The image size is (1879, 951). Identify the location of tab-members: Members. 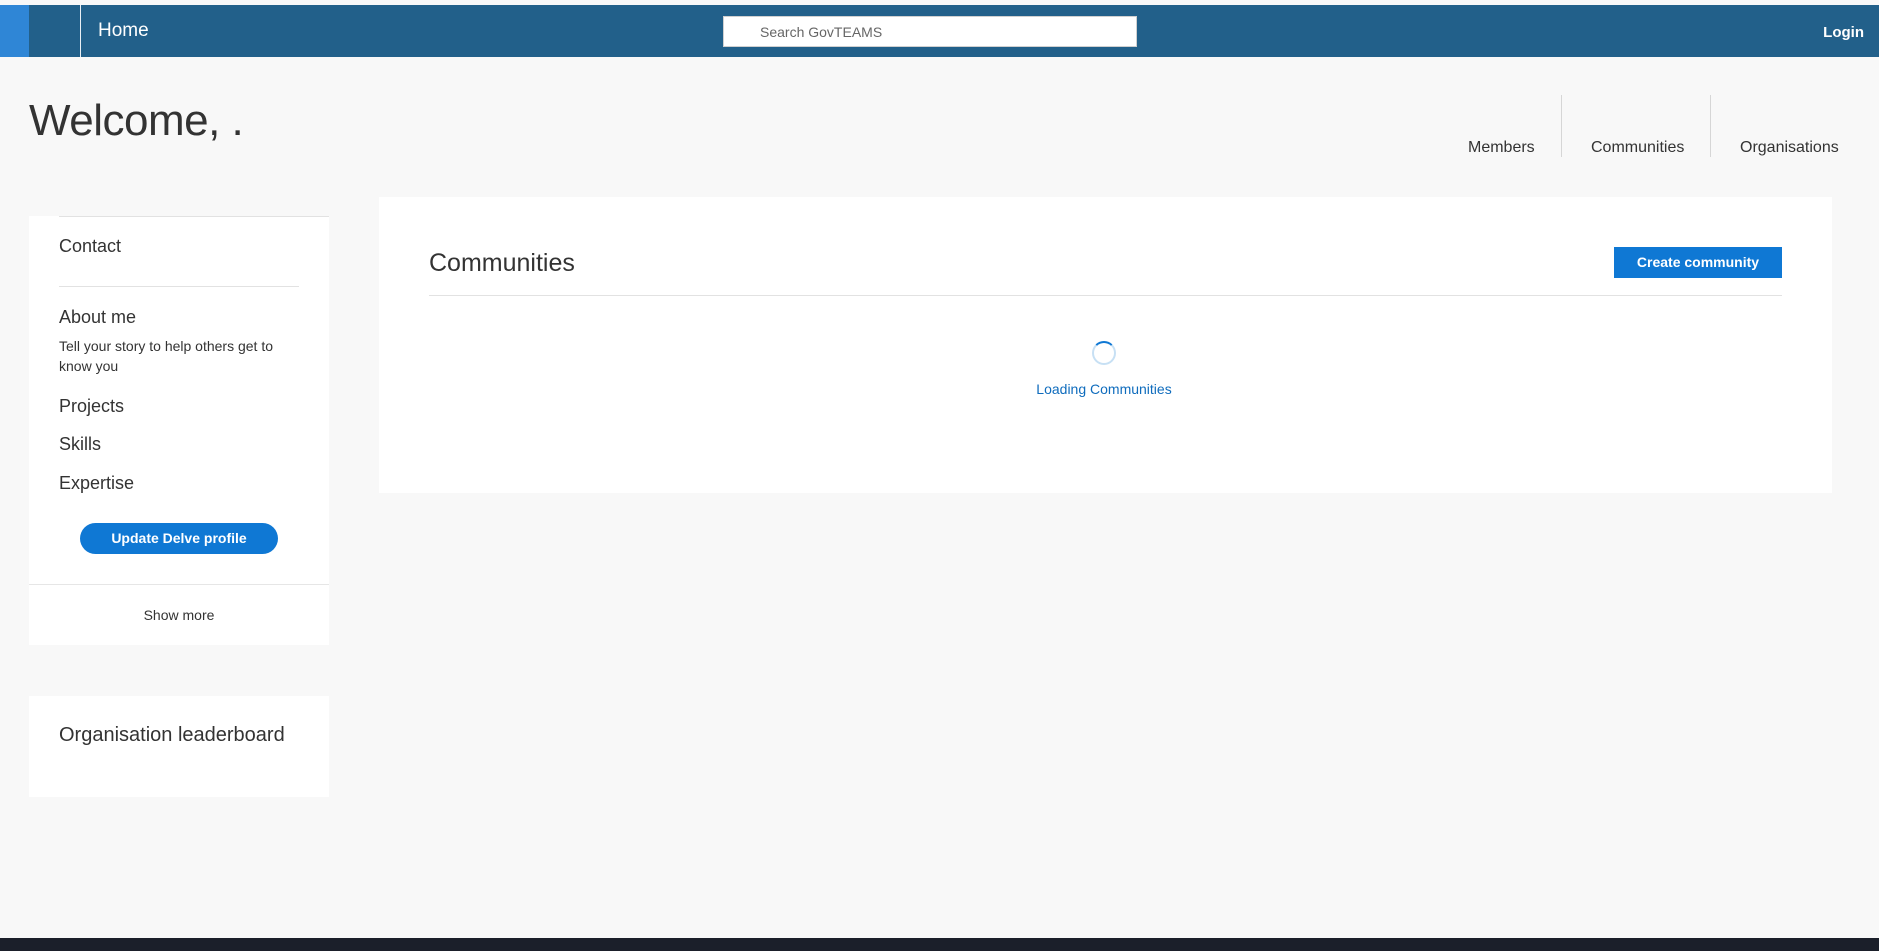
(1508, 126).